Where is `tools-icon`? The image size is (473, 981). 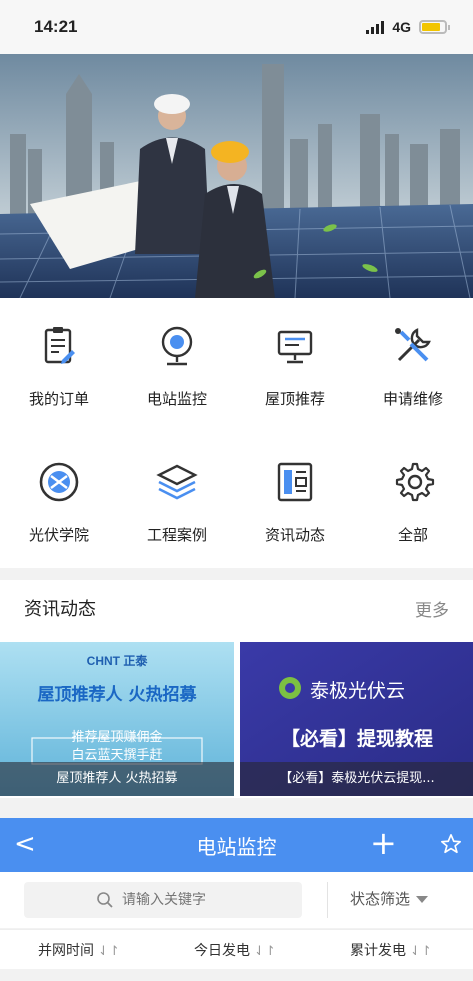
tools-icon is located at coordinates (413, 345).